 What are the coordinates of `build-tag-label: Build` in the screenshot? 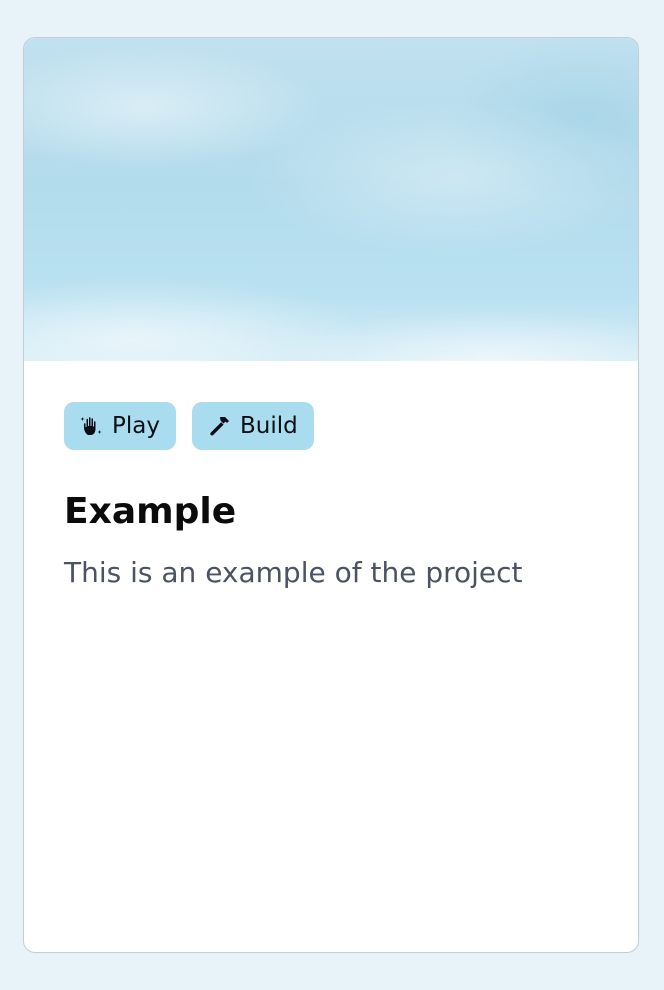 It's located at (268, 426).